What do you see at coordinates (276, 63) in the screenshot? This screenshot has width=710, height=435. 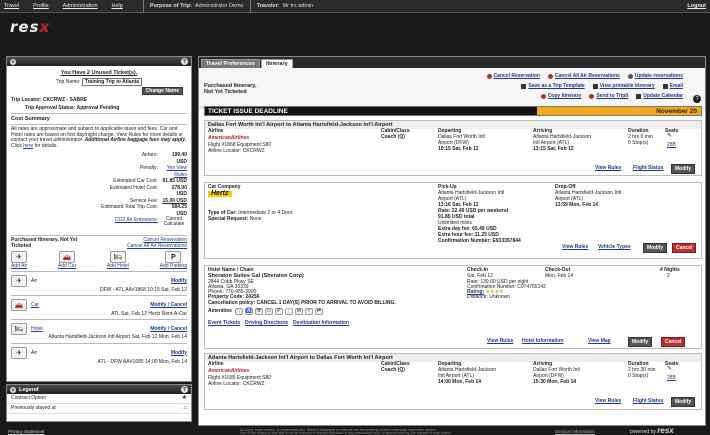 I see `tab-itinerary: Itinerary` at bounding box center [276, 63].